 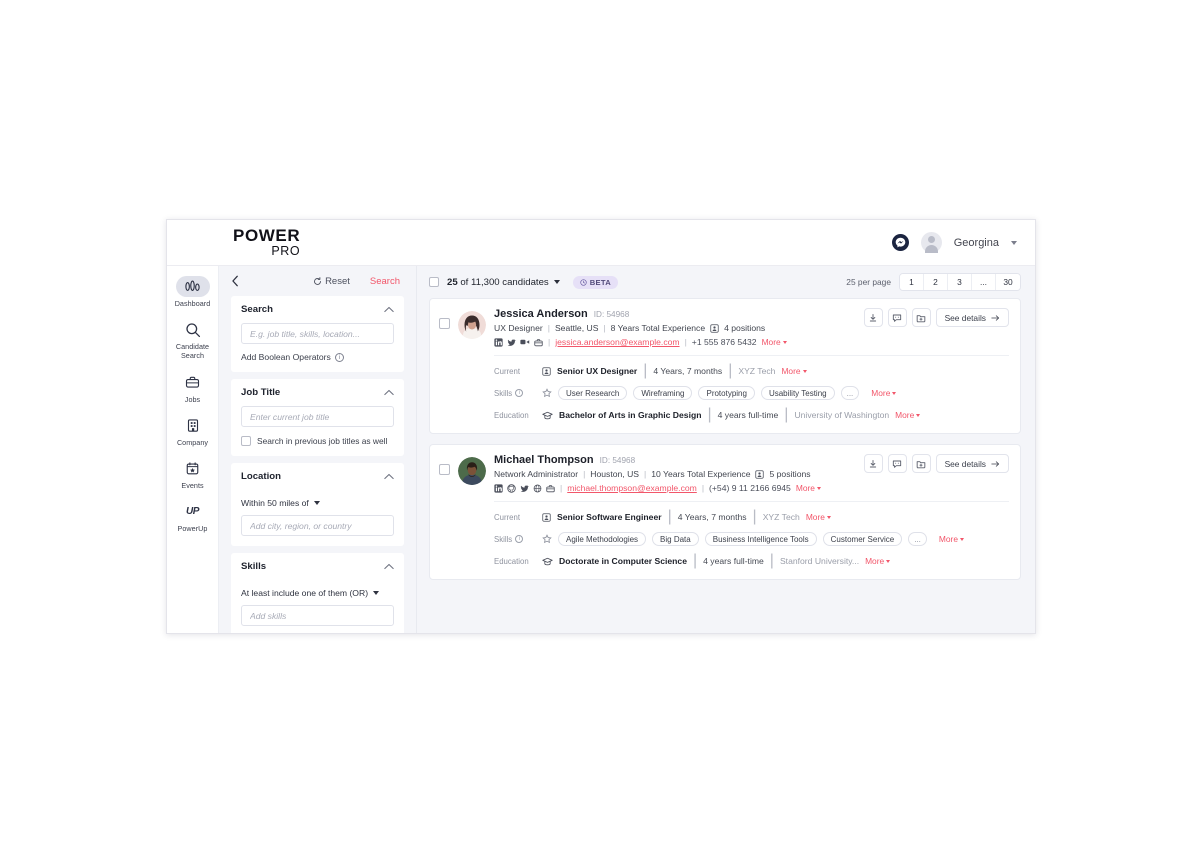 What do you see at coordinates (503, 282) in the screenshot?
I see `results-count-total: of 11,300 candidates` at bounding box center [503, 282].